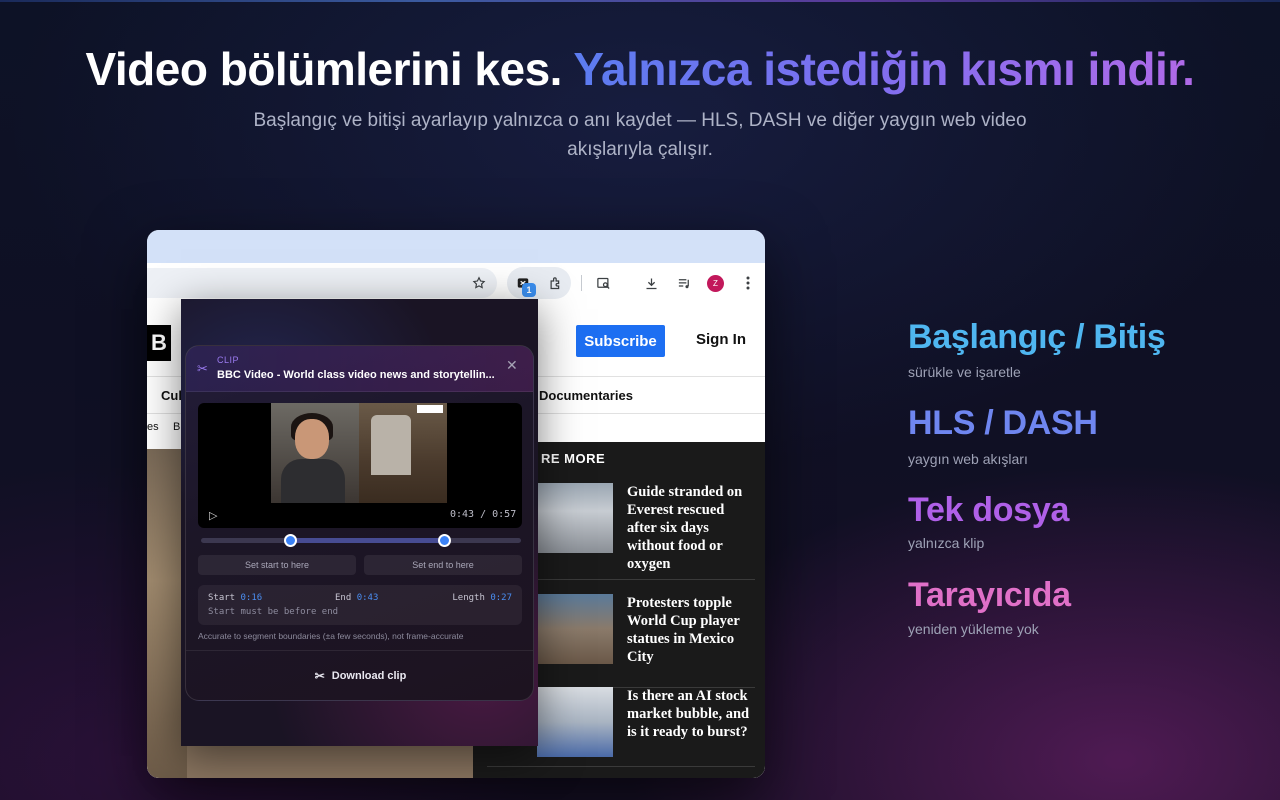 The width and height of the screenshot is (1280, 800). I want to click on video-frame-speaker, so click(315, 453).